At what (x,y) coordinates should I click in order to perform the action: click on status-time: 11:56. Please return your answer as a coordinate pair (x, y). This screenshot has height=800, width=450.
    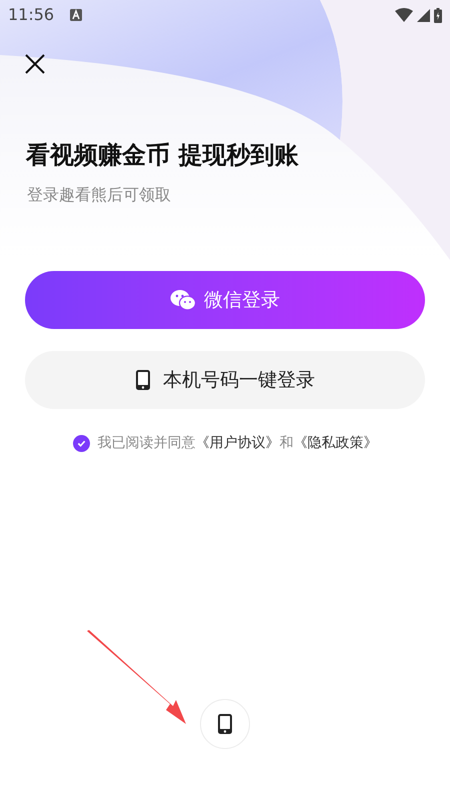
    Looking at the image, I should click on (31, 15).